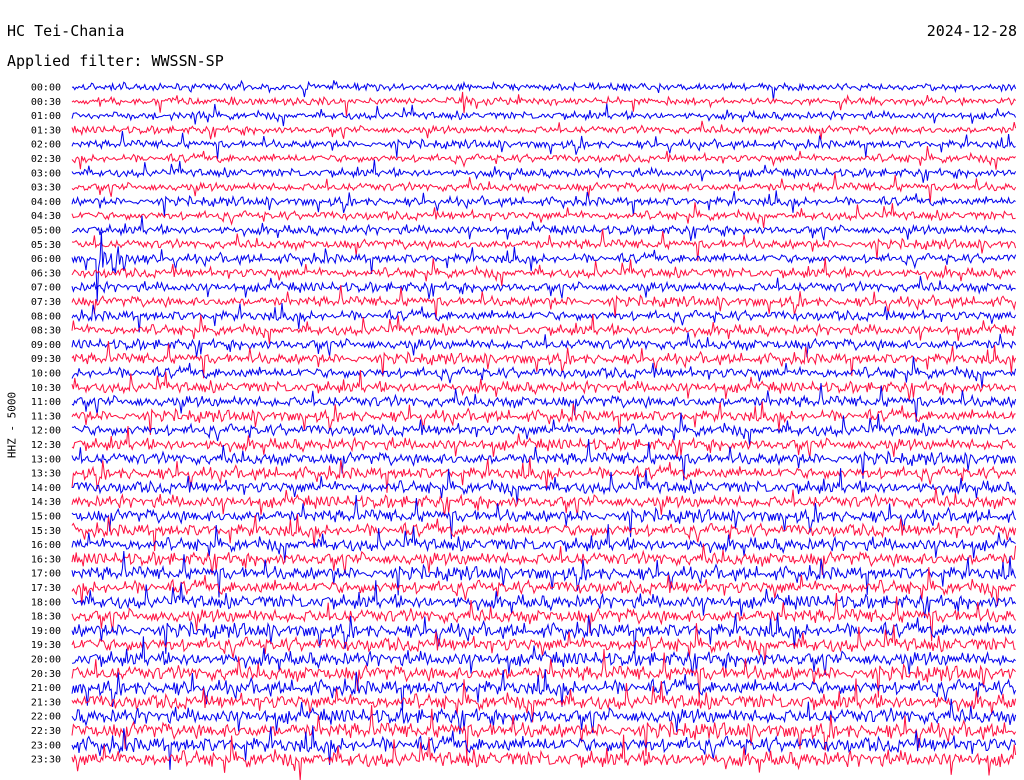  Describe the element at coordinates (46, 374) in the screenshot. I see `time-tick-label: 10:00` at that location.